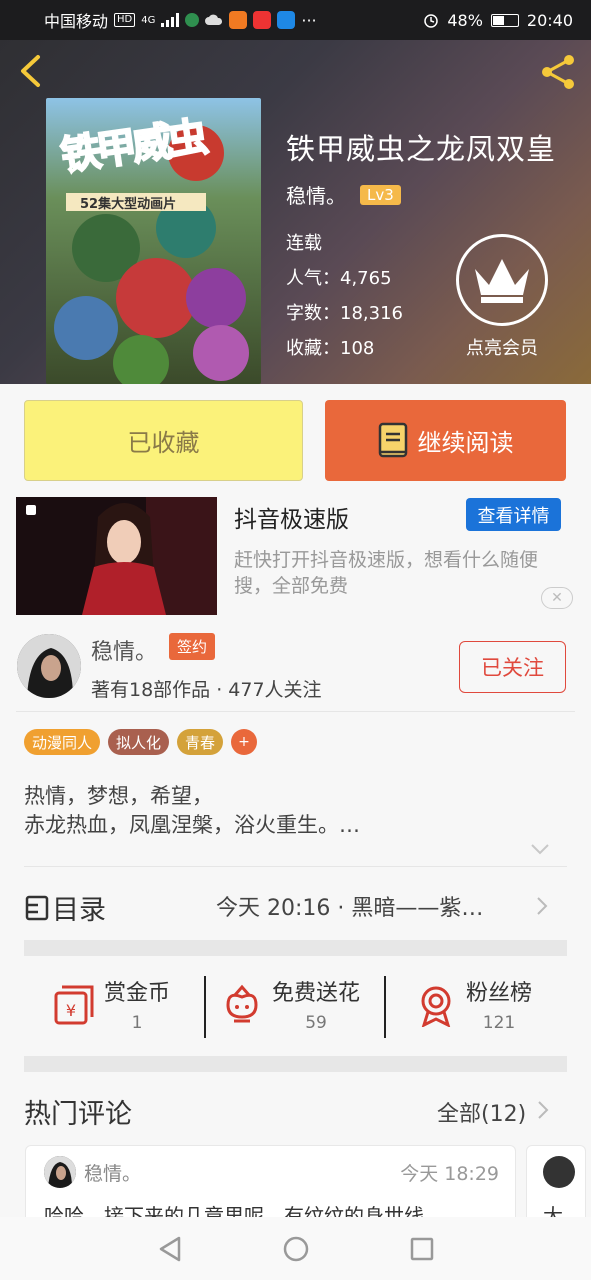  I want to click on vip-button: 点亮会员, so click(502, 297).